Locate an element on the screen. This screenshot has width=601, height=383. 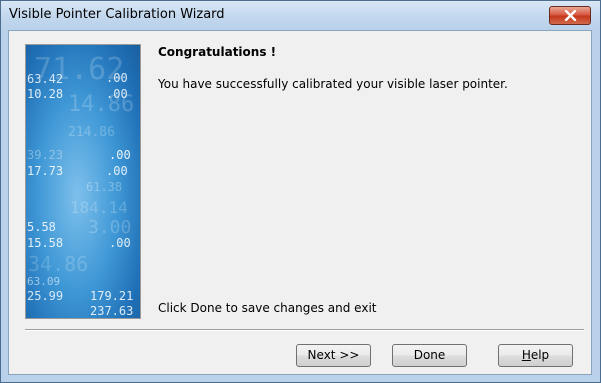
side-number: 179.21 is located at coordinates (111, 296).